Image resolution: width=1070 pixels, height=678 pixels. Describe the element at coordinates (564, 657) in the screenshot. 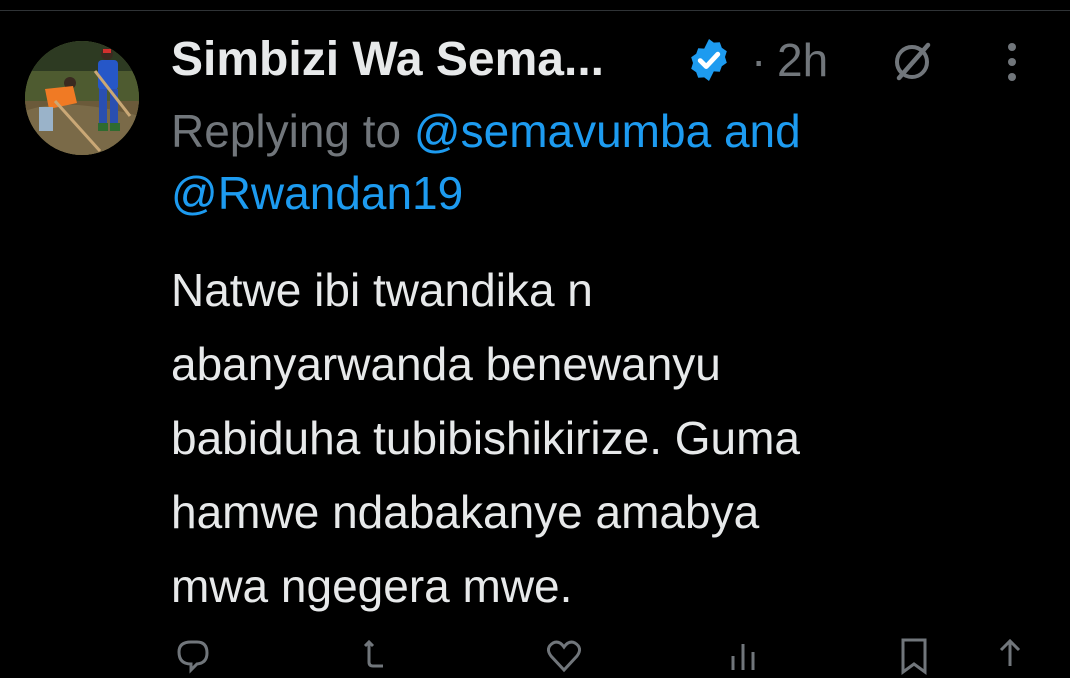

I see `like-icon` at that location.